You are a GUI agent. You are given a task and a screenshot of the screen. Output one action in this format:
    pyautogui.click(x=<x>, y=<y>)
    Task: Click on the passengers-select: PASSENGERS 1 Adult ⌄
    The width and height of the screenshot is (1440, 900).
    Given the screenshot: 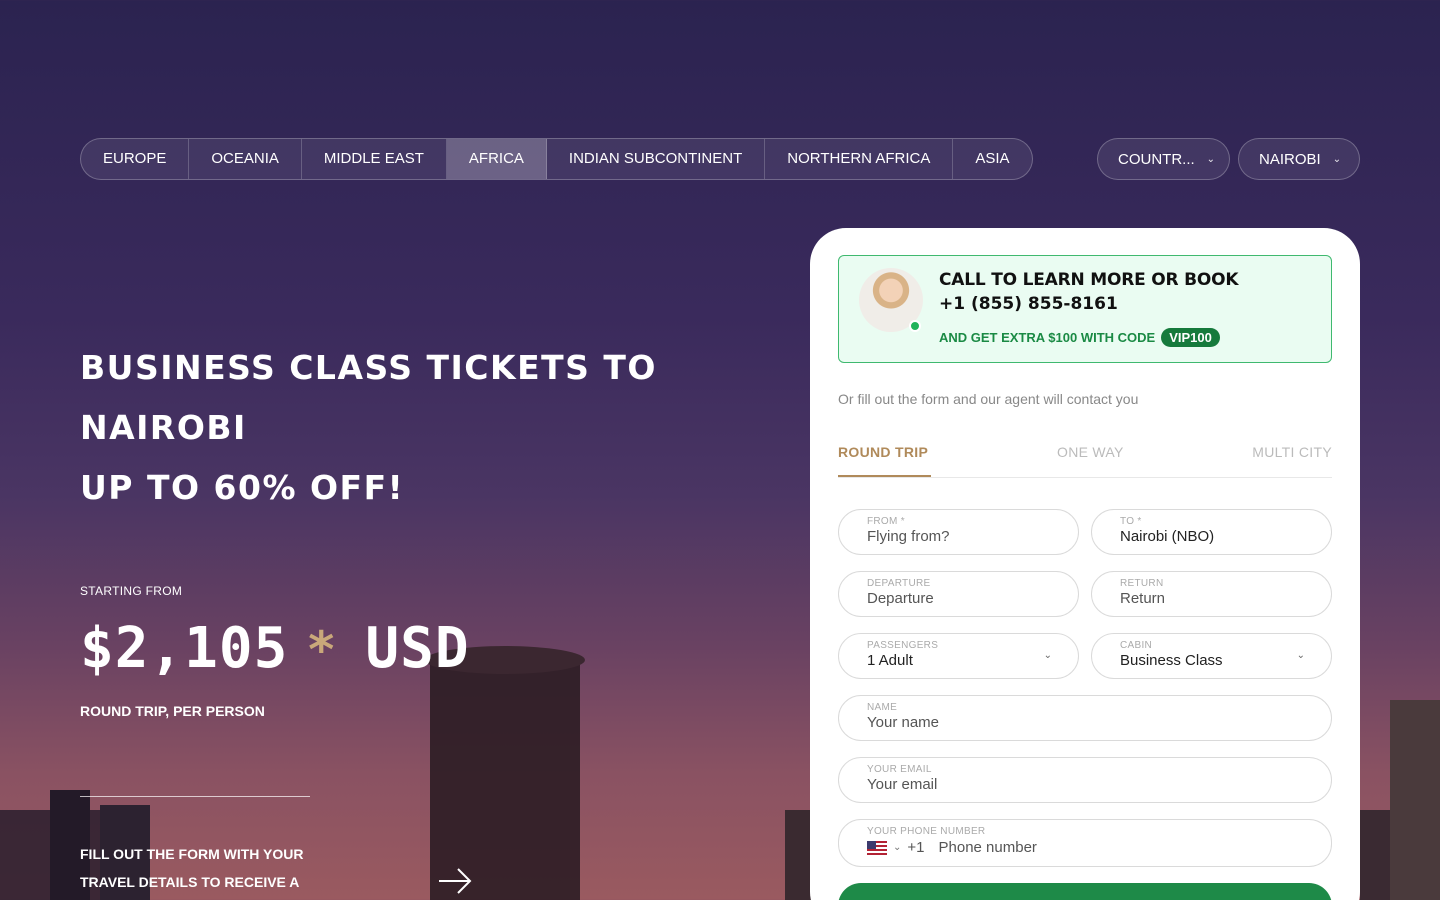 What is the action you would take?
    pyautogui.click(x=958, y=656)
    